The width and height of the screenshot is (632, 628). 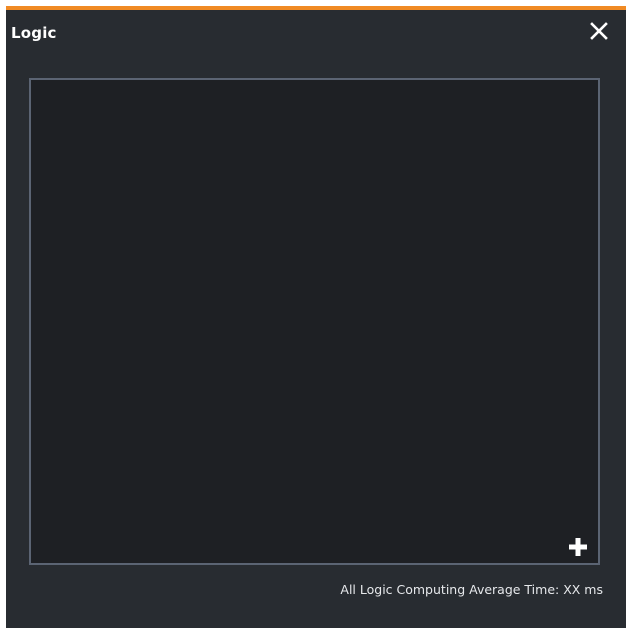 What do you see at coordinates (34, 33) in the screenshot?
I see `panel-title: Logic` at bounding box center [34, 33].